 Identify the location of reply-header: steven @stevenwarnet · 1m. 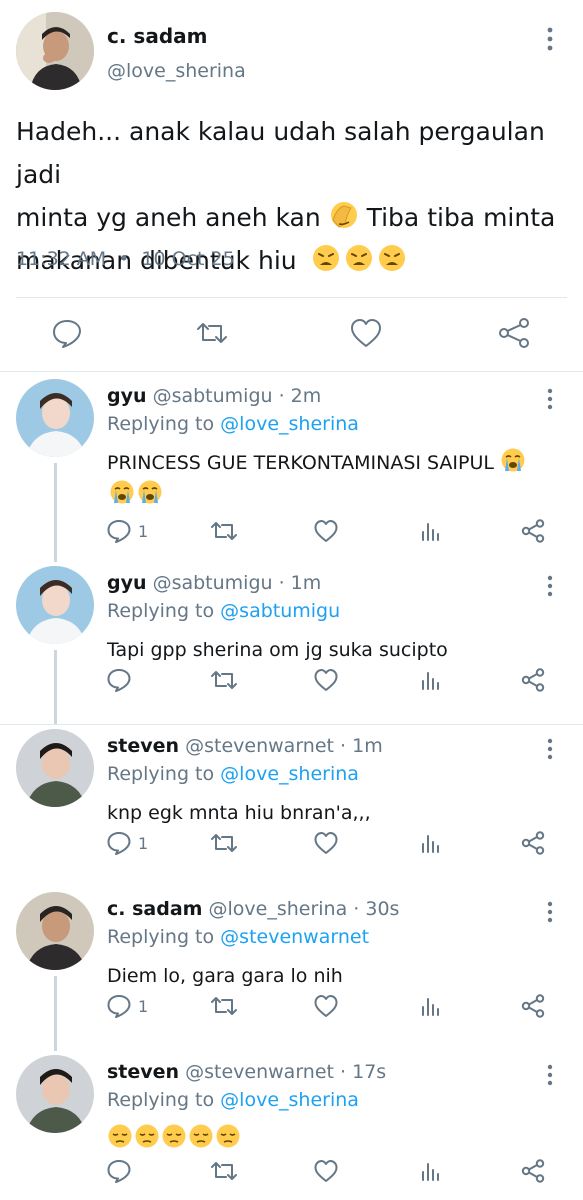
(245, 746).